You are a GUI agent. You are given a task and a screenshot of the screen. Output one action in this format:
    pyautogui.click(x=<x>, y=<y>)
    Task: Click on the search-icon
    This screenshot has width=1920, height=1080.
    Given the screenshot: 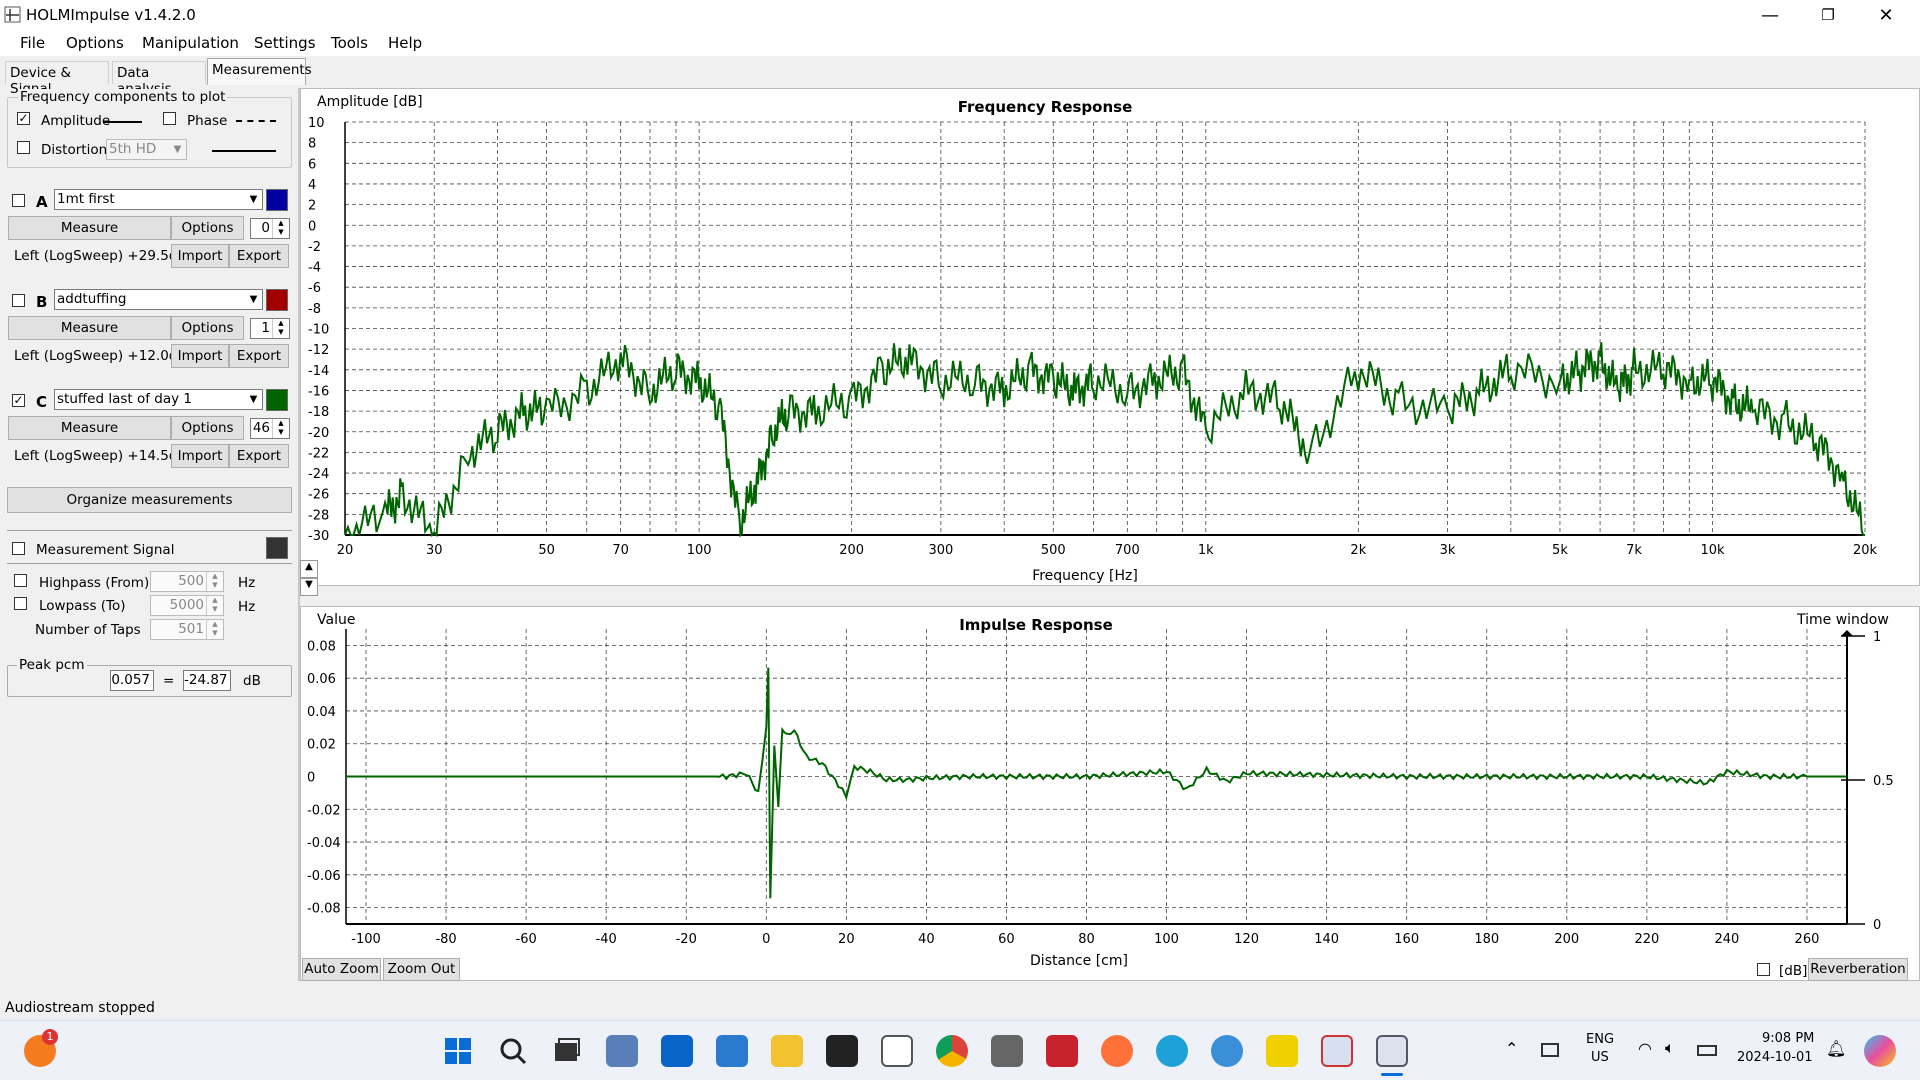 What is the action you would take?
    pyautogui.click(x=513, y=1051)
    